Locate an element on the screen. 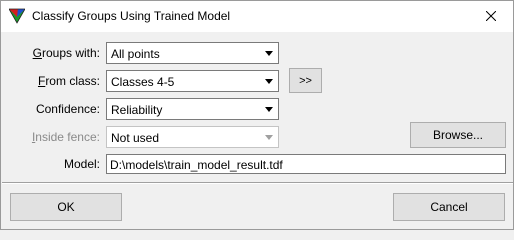 Image resolution: width=514 pixels, height=240 pixels. from-class-dropdown: Classes 4-5 is located at coordinates (192, 81).